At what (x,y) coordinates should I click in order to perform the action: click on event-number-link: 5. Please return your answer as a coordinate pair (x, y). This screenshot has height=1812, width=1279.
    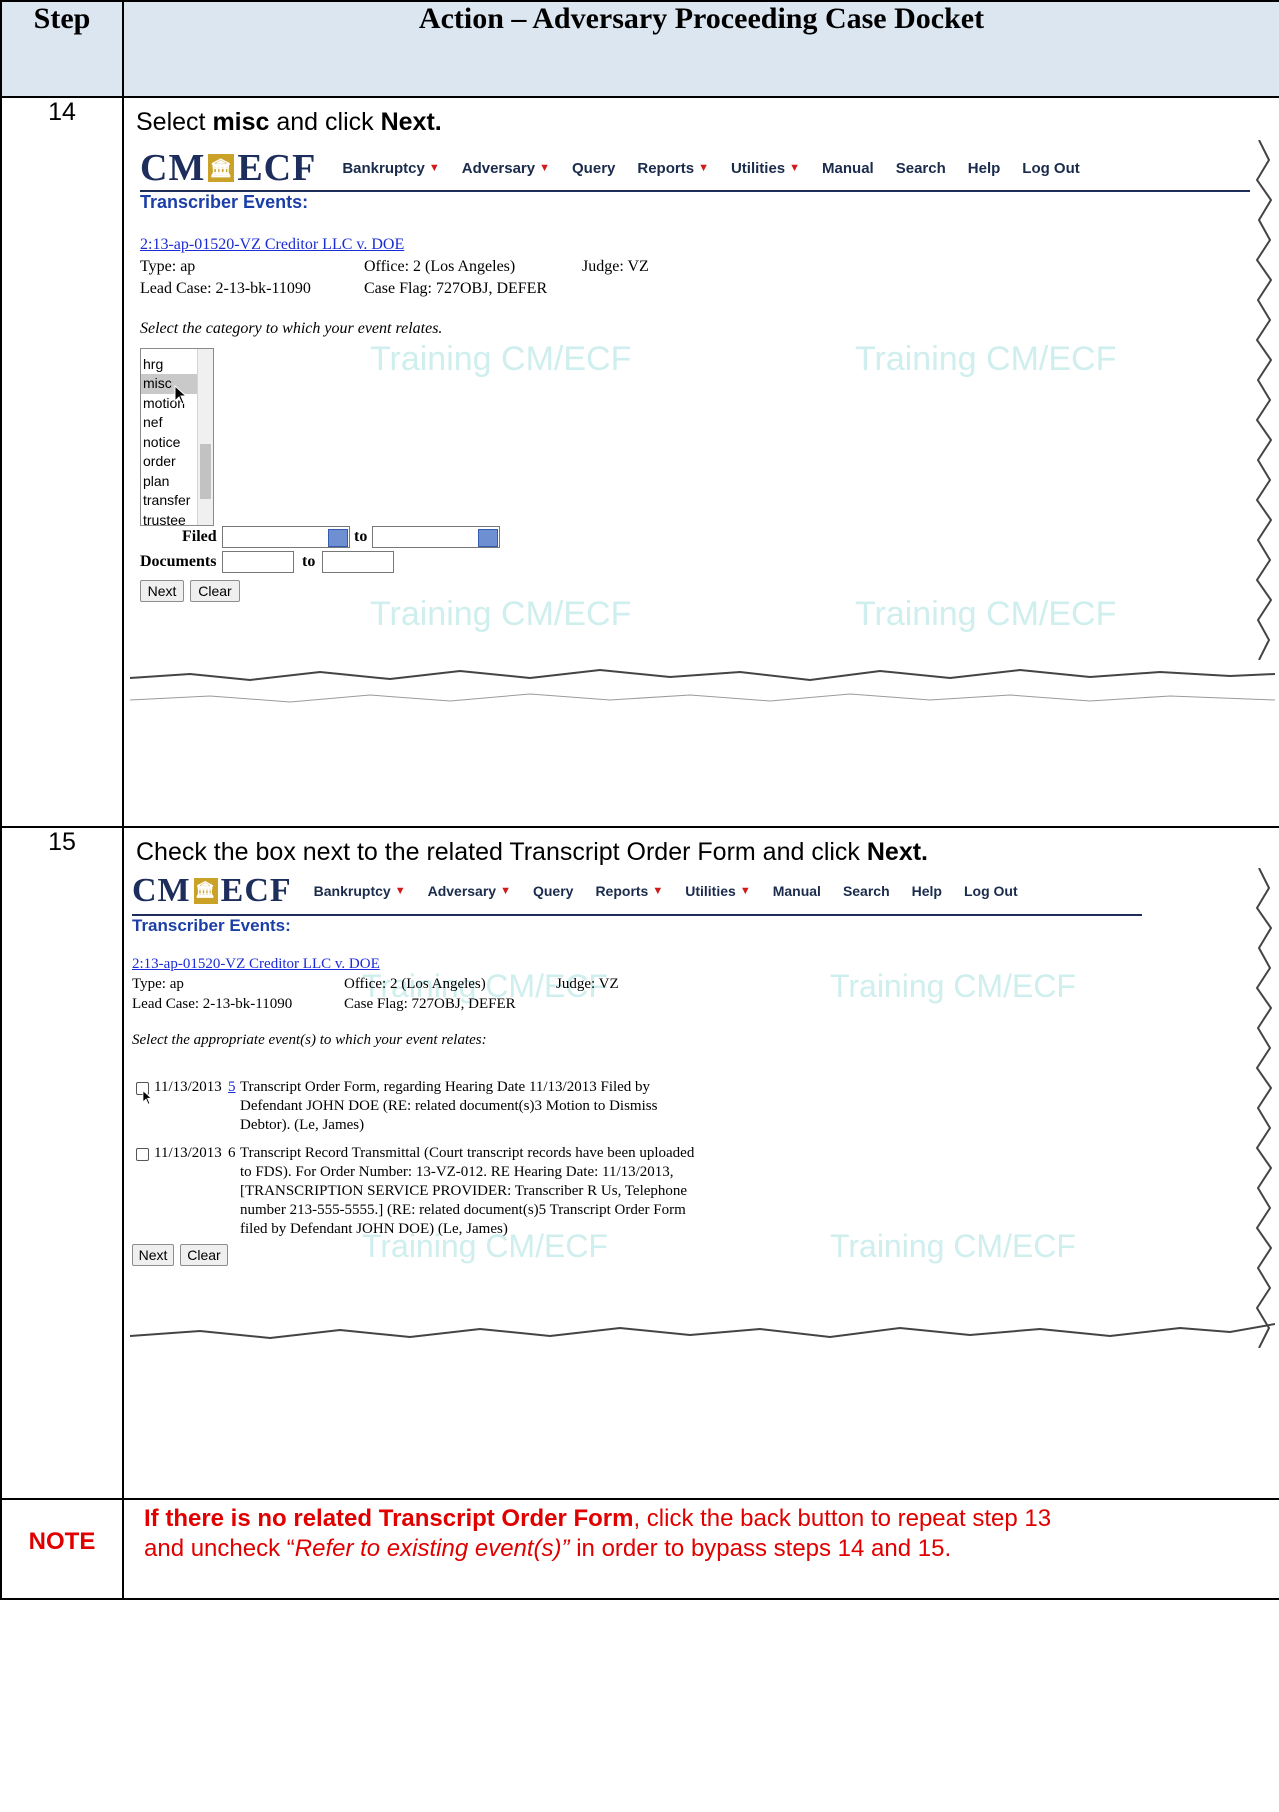
    Looking at the image, I should click on (232, 1087).